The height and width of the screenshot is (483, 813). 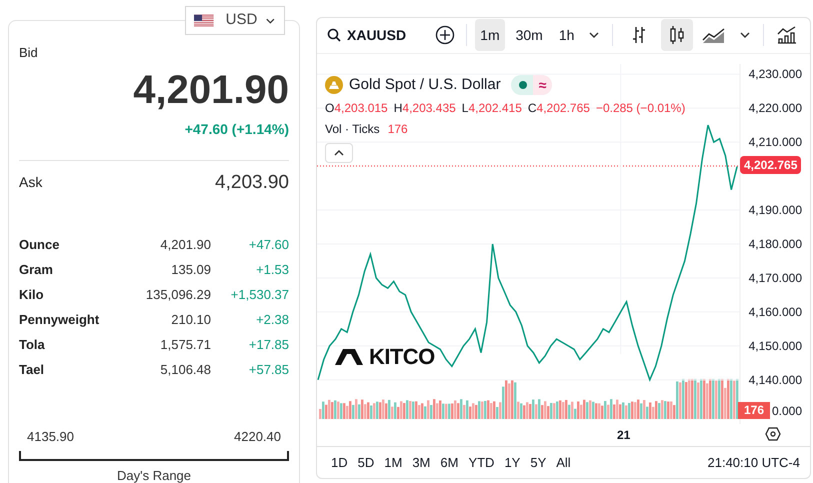 What do you see at coordinates (204, 21) in the screenshot?
I see `us-flag-icon` at bounding box center [204, 21].